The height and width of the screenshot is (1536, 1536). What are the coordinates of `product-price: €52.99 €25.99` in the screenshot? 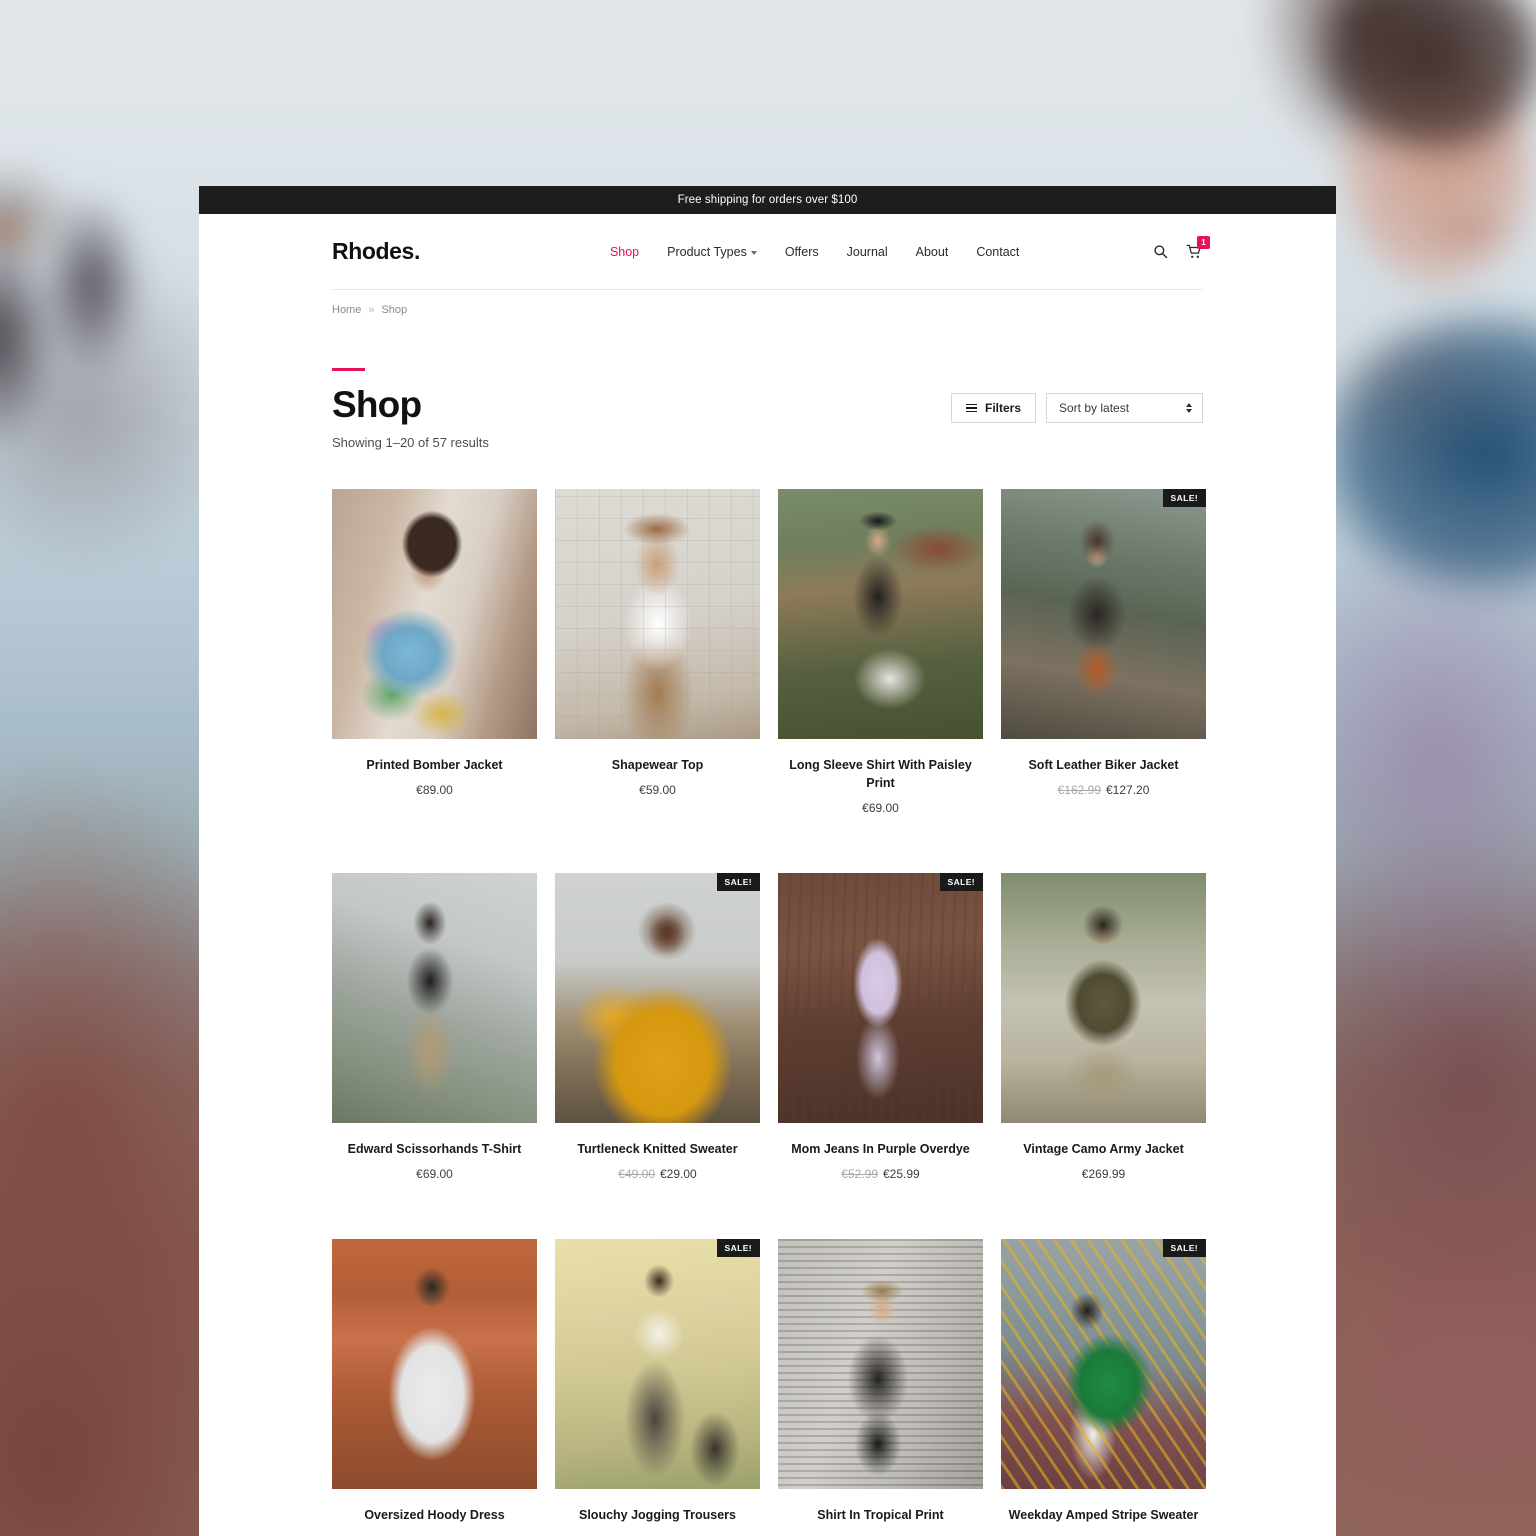 It's located at (880, 1174).